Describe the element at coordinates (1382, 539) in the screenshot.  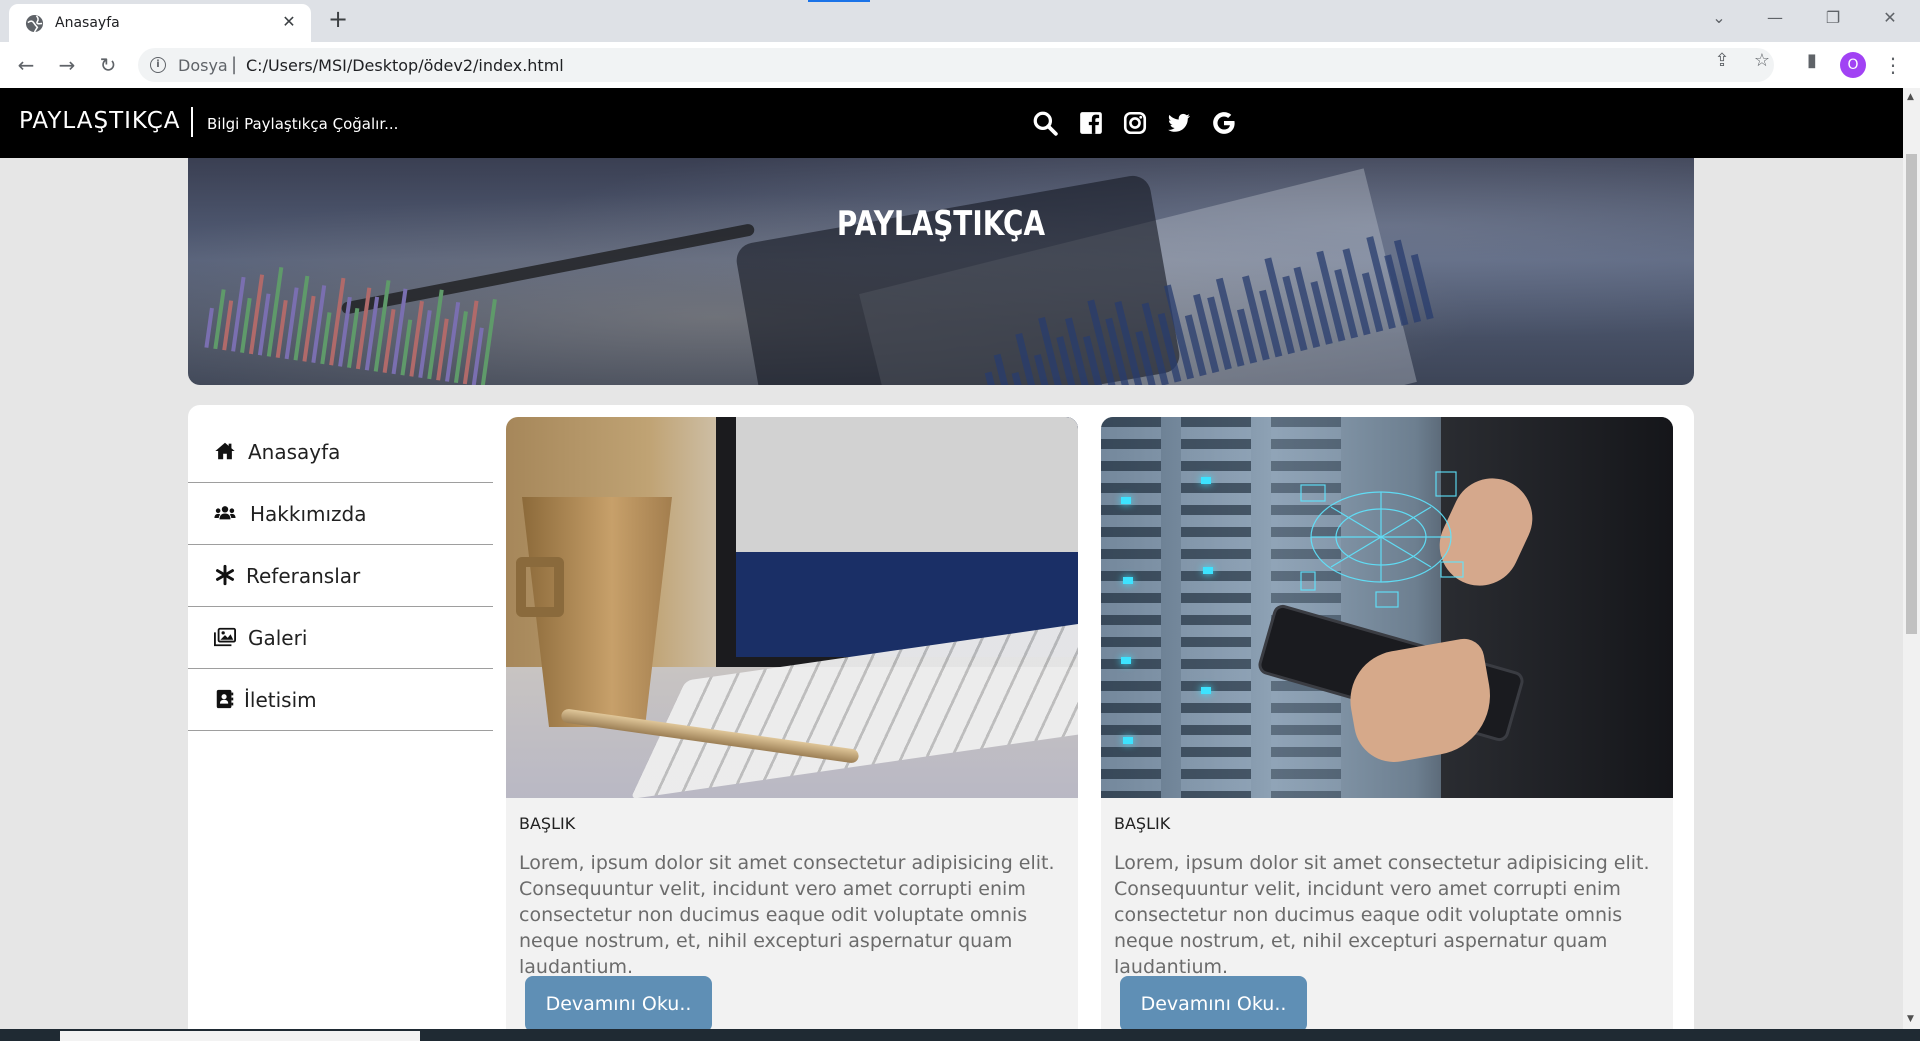
I see `cloud-network-graphic` at that location.